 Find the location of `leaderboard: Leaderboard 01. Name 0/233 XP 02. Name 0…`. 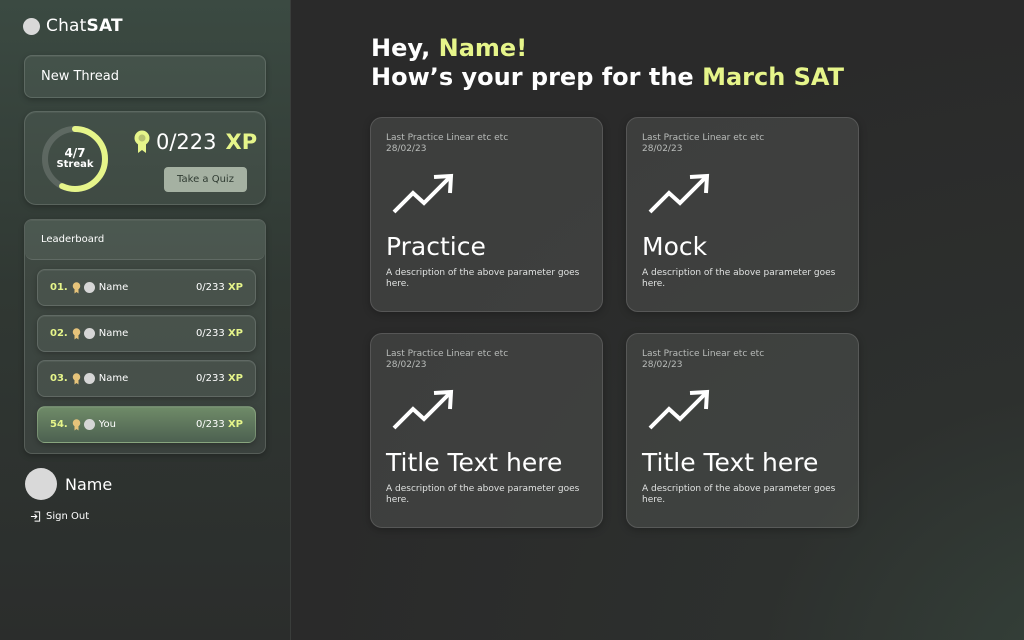

leaderboard: Leaderboard 01. Name 0/233 XP 02. Name 0… is located at coordinates (145, 336).